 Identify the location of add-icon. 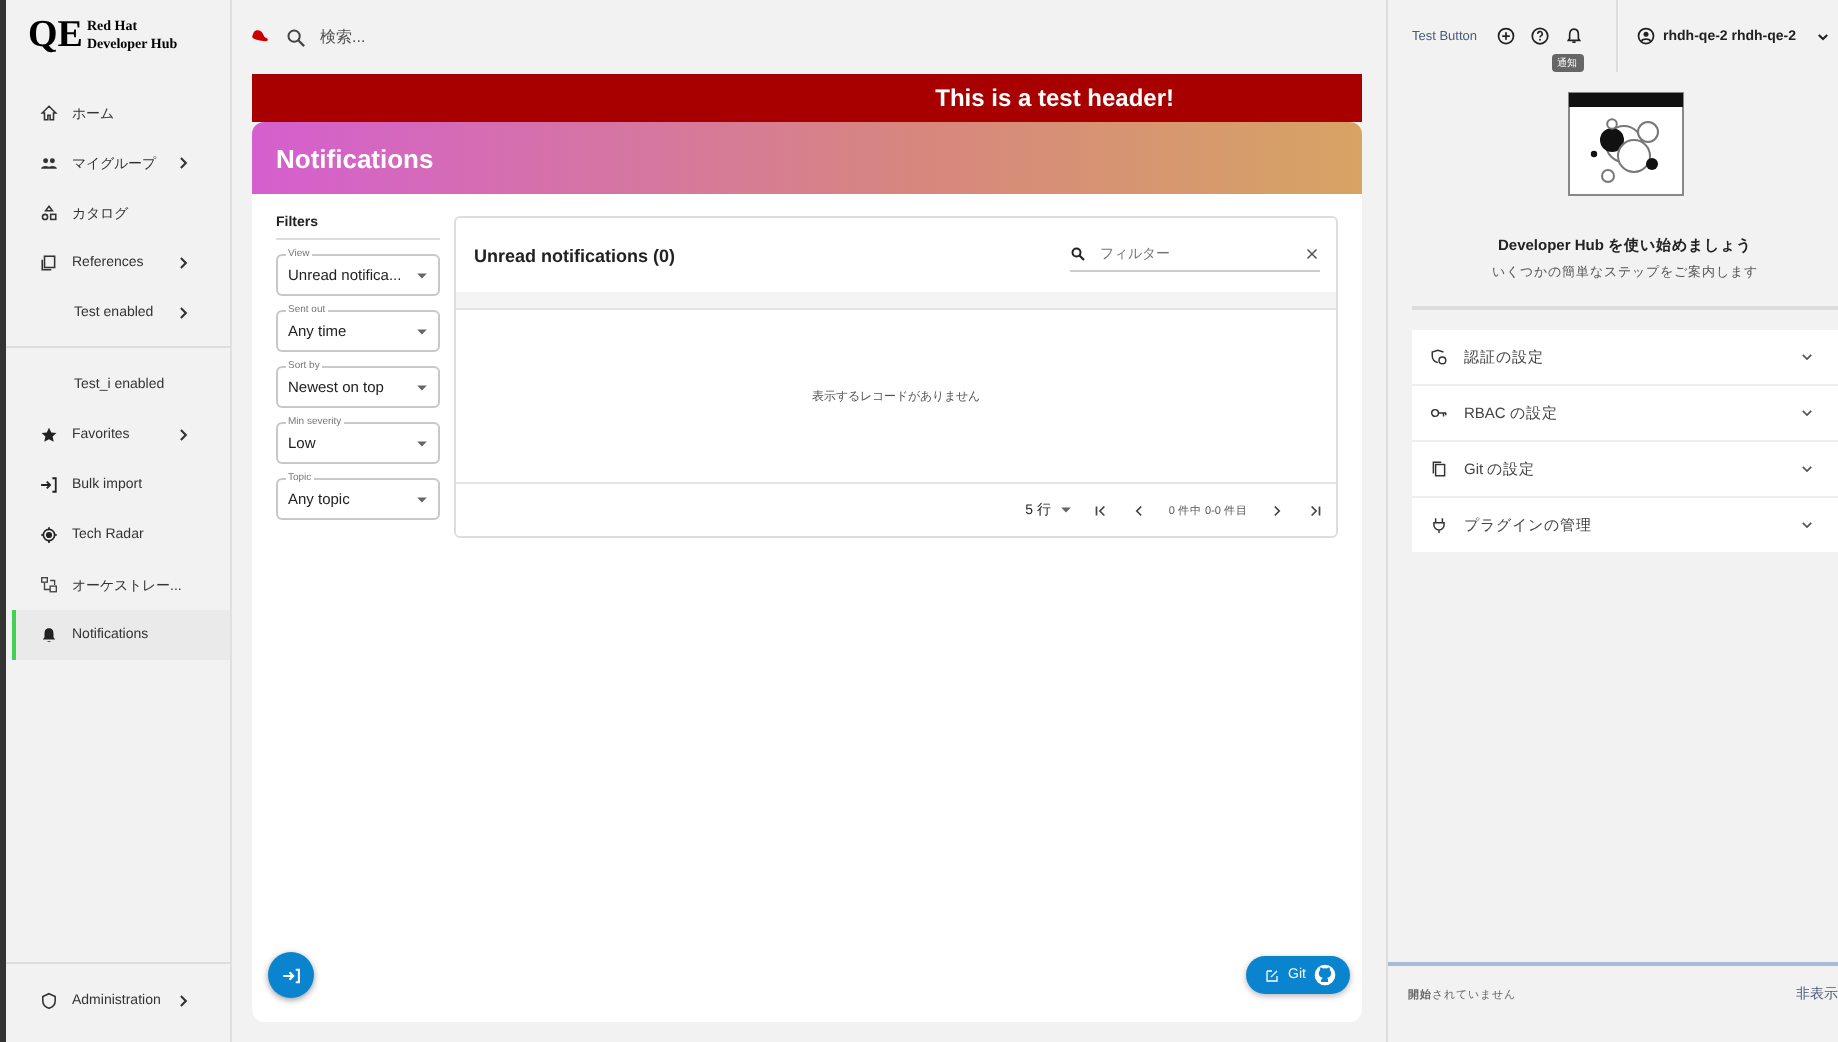
(1505, 36).